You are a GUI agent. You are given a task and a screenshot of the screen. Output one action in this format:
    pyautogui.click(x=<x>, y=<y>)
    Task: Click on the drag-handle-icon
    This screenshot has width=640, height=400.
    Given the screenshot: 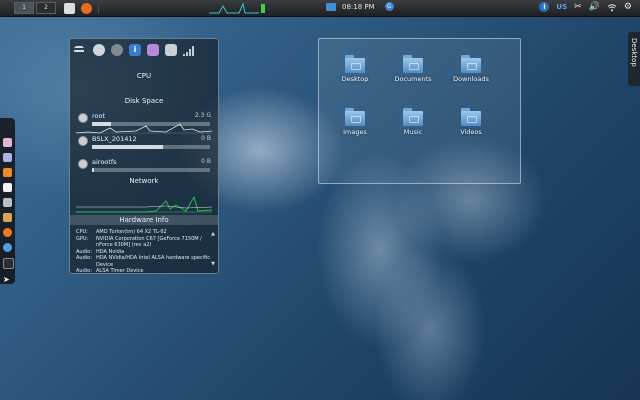 What is the action you would take?
    pyautogui.click(x=79, y=50)
    